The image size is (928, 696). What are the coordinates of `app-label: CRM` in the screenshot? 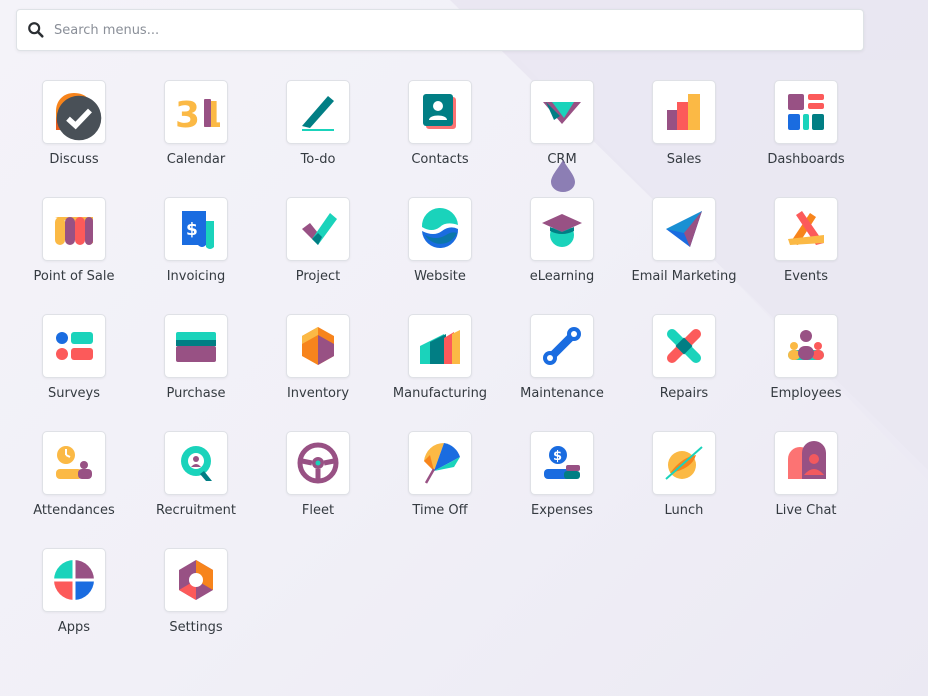 It's located at (562, 159).